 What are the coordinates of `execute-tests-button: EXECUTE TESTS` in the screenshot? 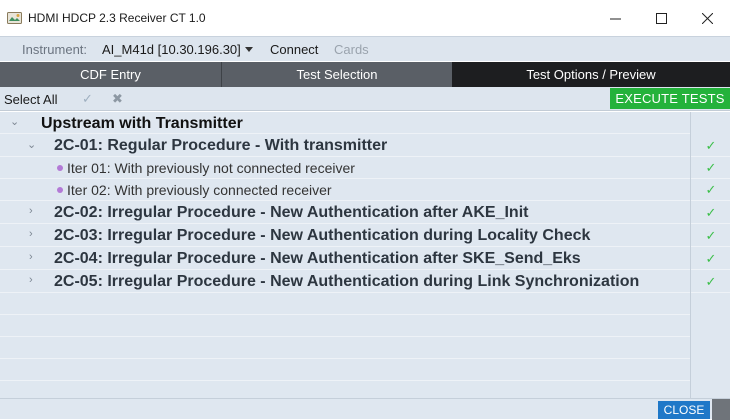 It's located at (670, 98).